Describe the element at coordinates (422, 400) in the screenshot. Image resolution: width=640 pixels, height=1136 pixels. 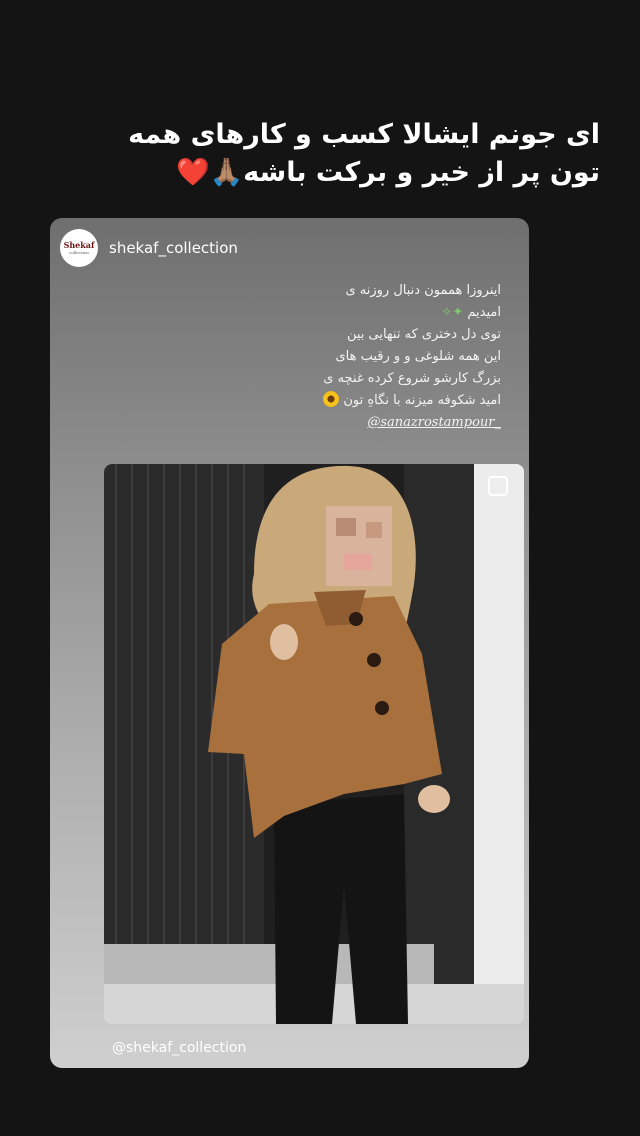
I see `post-text-line: امید شکوفه میزنه با نگاهِ تون` at that location.